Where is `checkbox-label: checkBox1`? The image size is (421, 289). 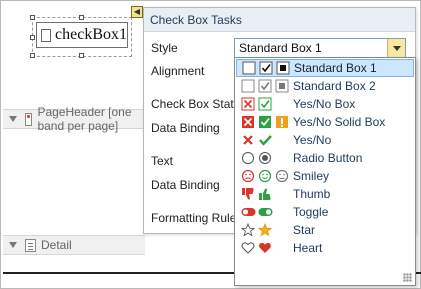
checkbox-label: checkBox1 is located at coordinates (91, 34).